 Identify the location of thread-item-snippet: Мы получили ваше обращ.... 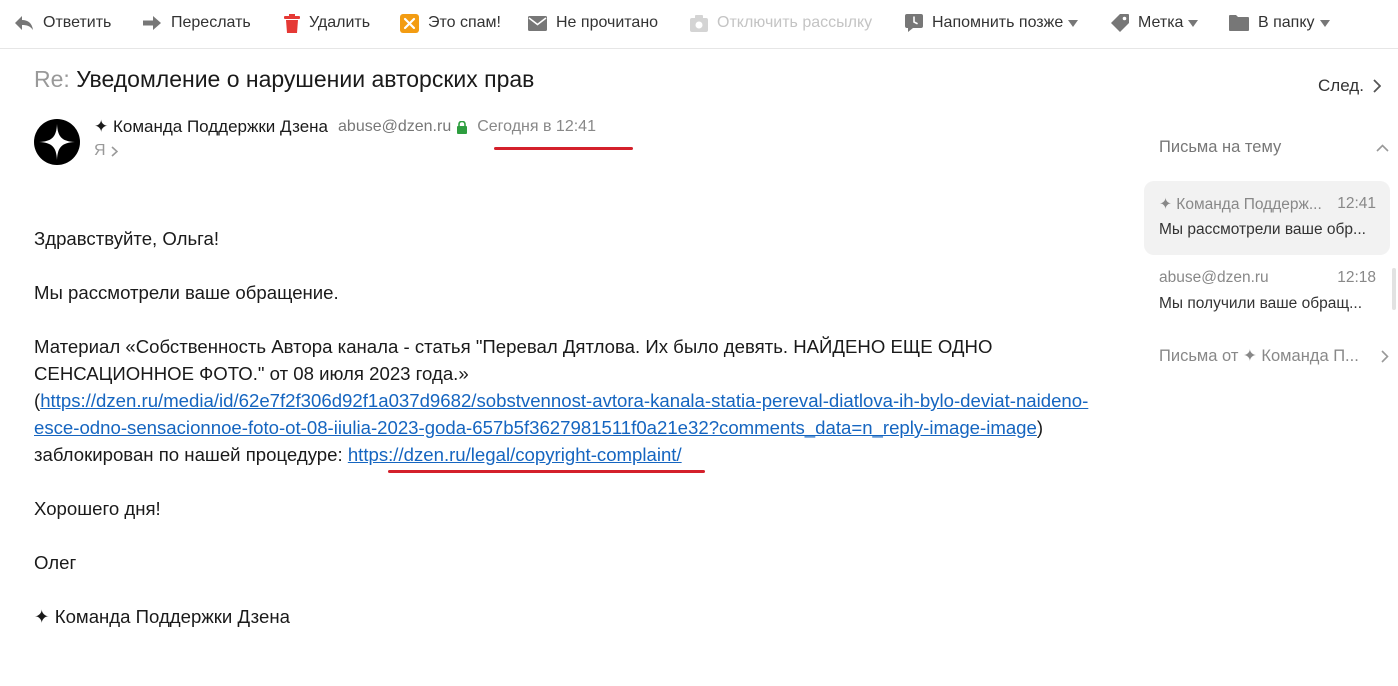
(1261, 303).